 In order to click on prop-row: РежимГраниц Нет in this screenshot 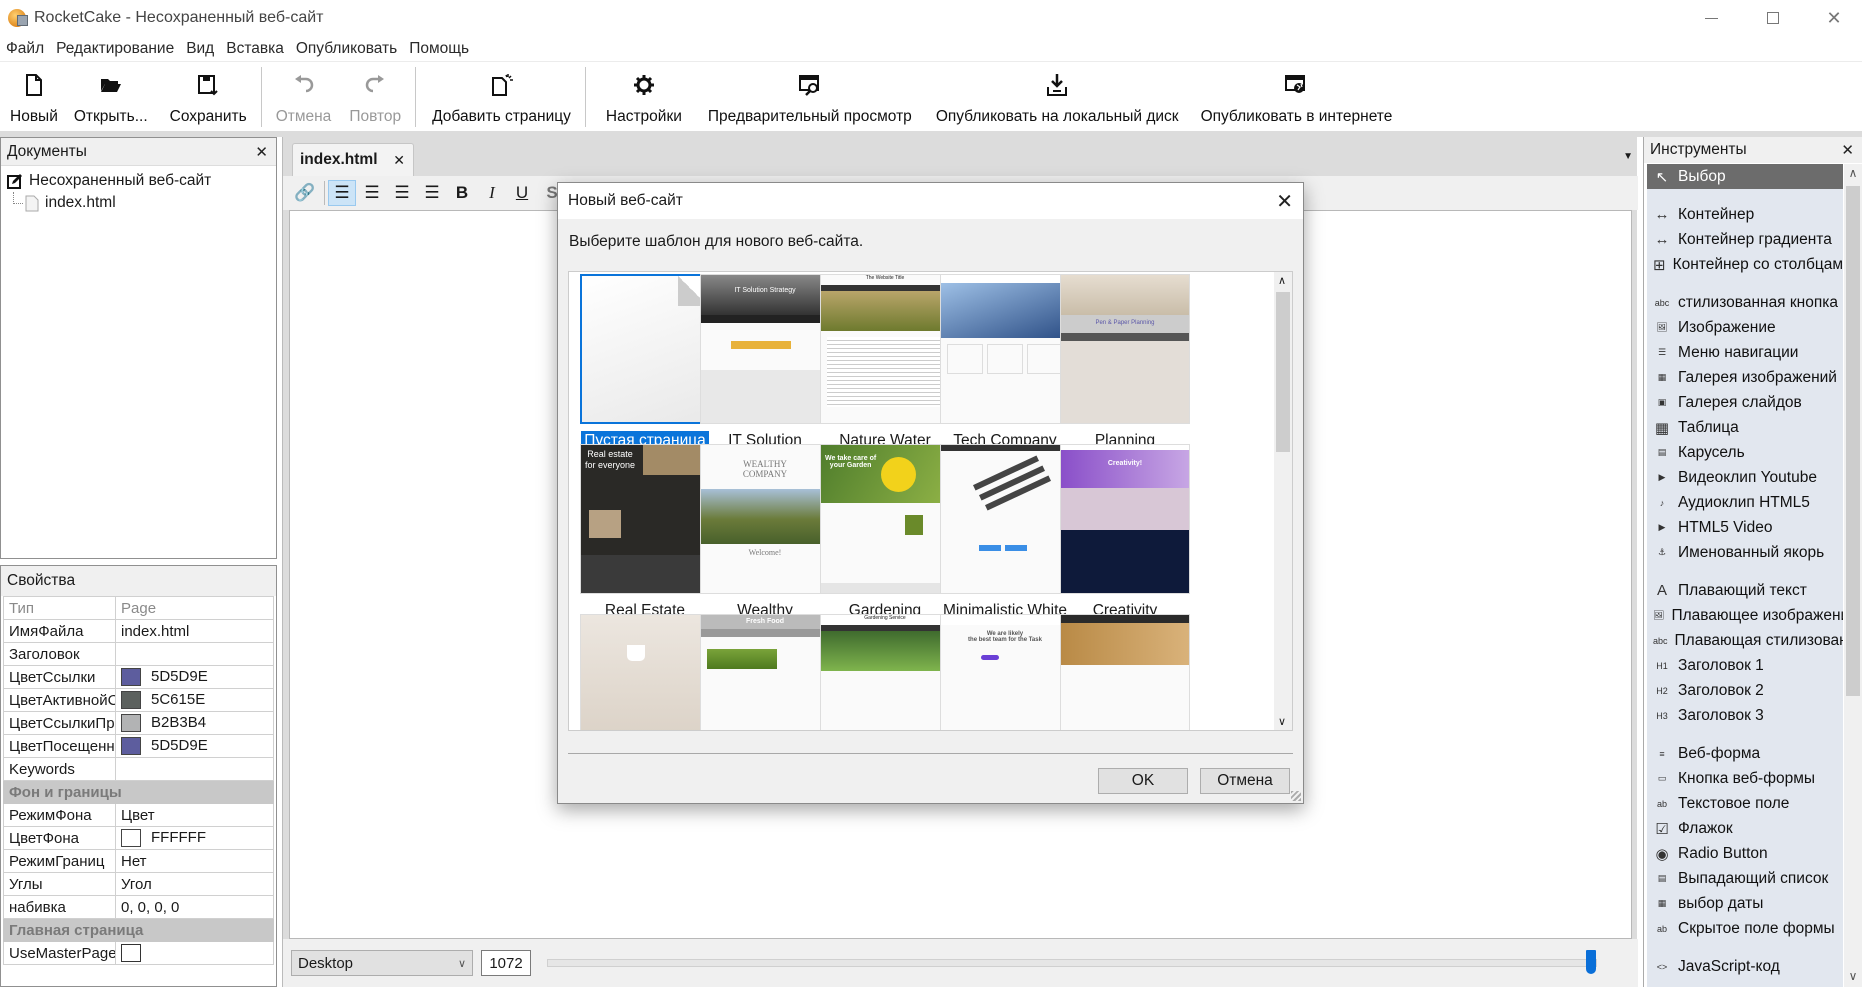, I will do `click(138, 861)`.